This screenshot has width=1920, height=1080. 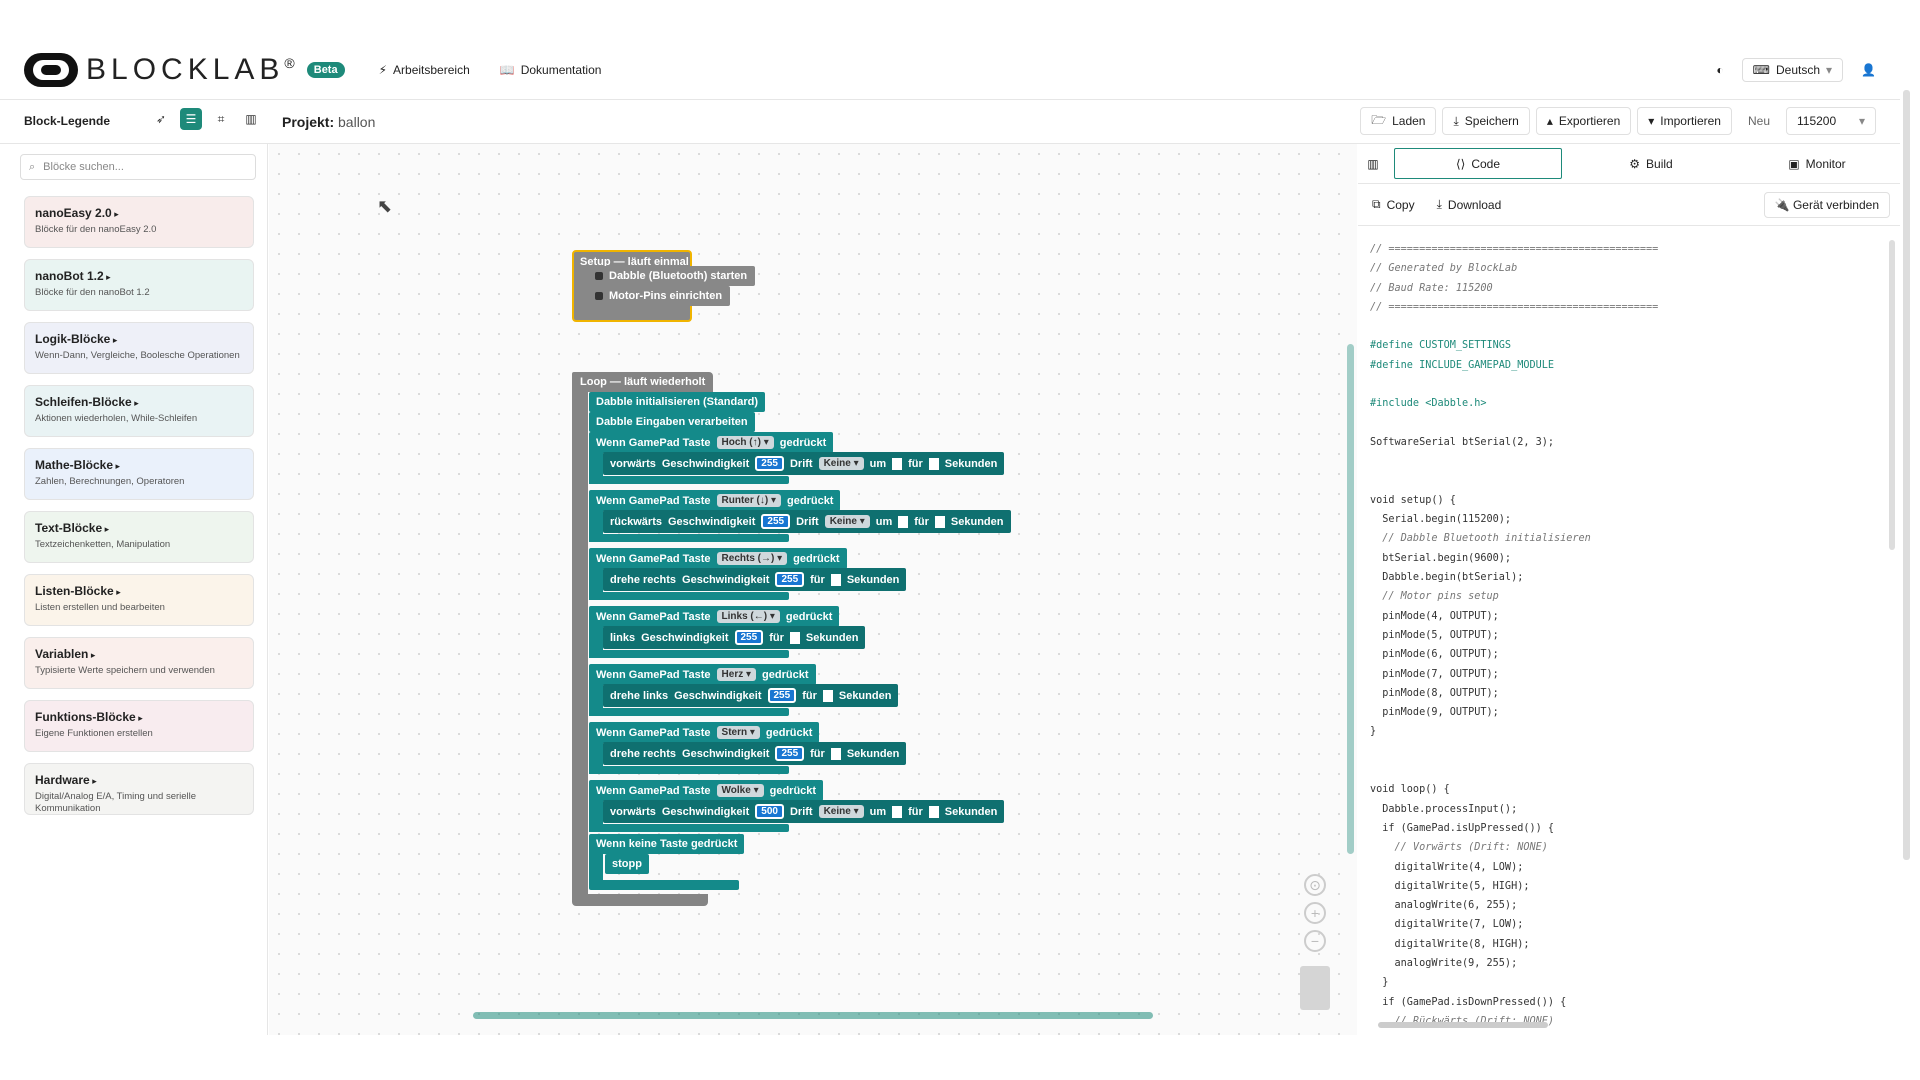 What do you see at coordinates (689, 596) in the screenshot?
I see `when-block-foot` at bounding box center [689, 596].